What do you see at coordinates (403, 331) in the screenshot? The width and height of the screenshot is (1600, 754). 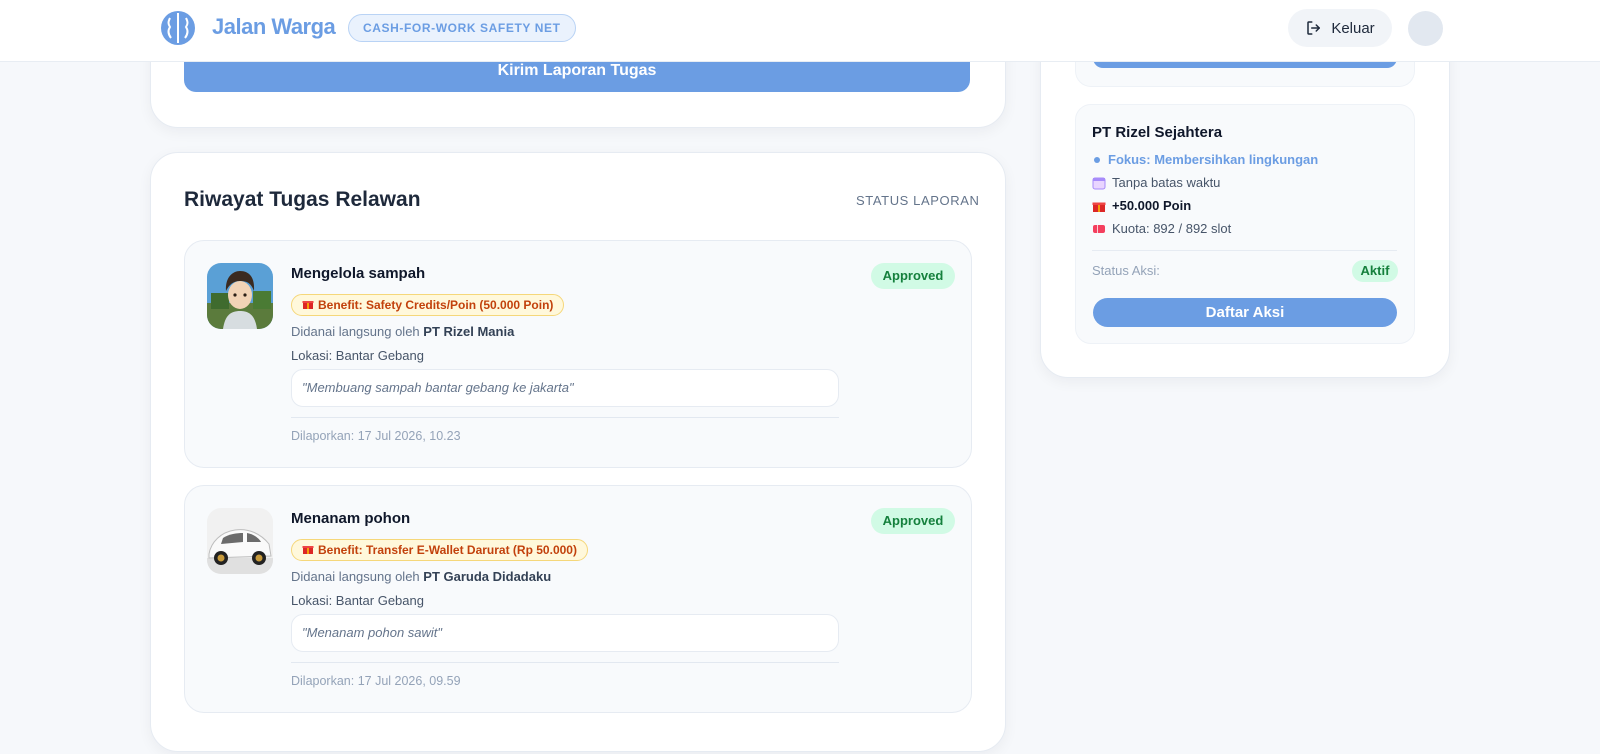 I see `funded-by: Didanai langsung oleh PT Rizel Mania` at bounding box center [403, 331].